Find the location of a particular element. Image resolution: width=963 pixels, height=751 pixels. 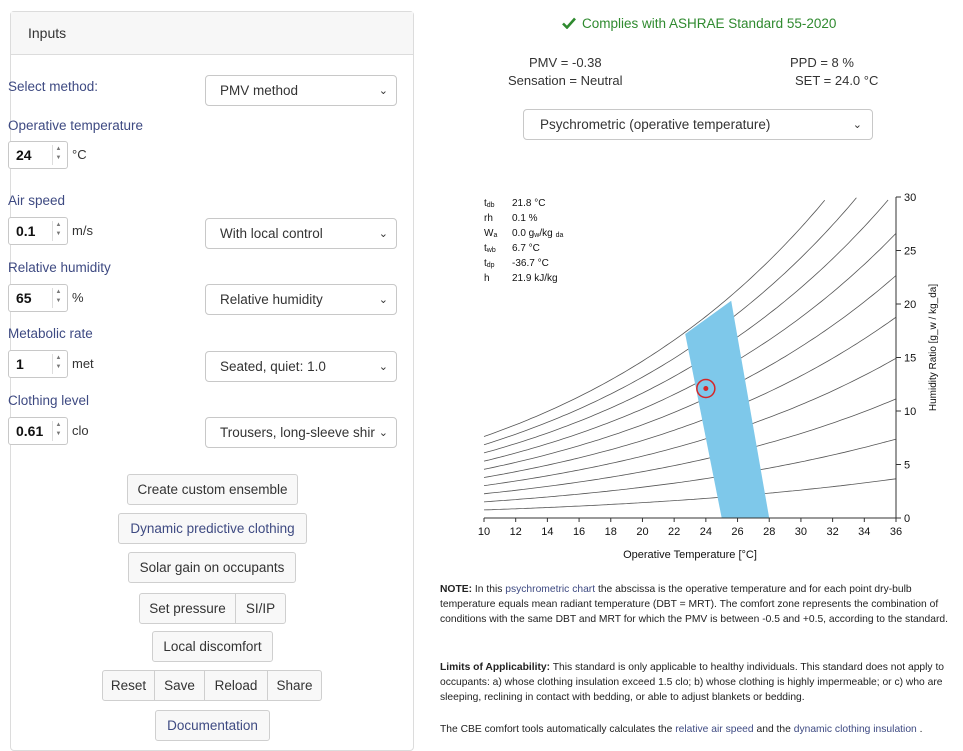

x-tick-label: 28 is located at coordinates (769, 532).